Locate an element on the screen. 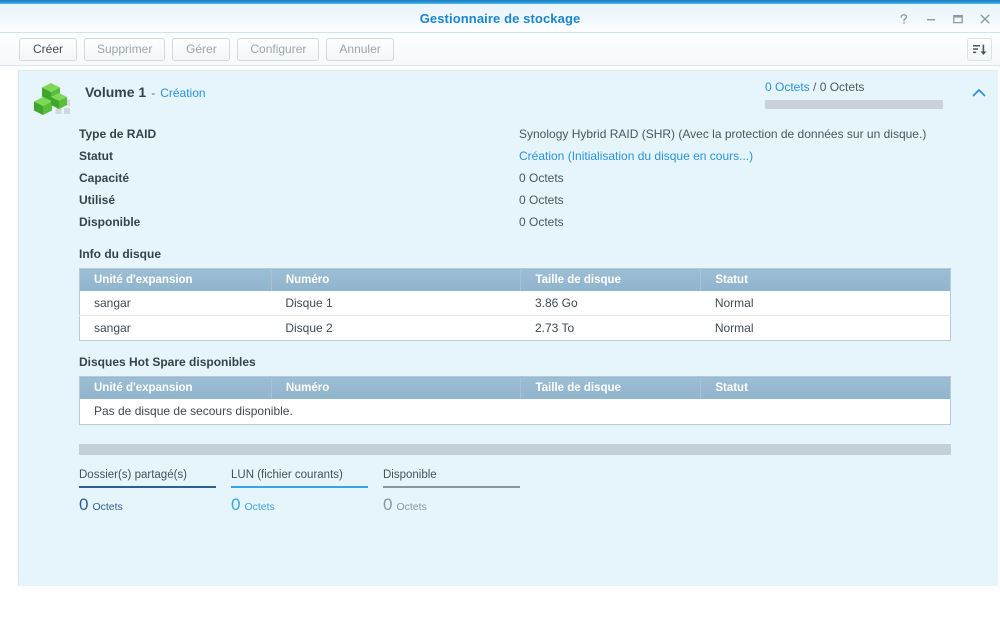 This screenshot has height=637, width=1000. table-empty-row: Pas de disque de secours disponible. is located at coordinates (515, 411).